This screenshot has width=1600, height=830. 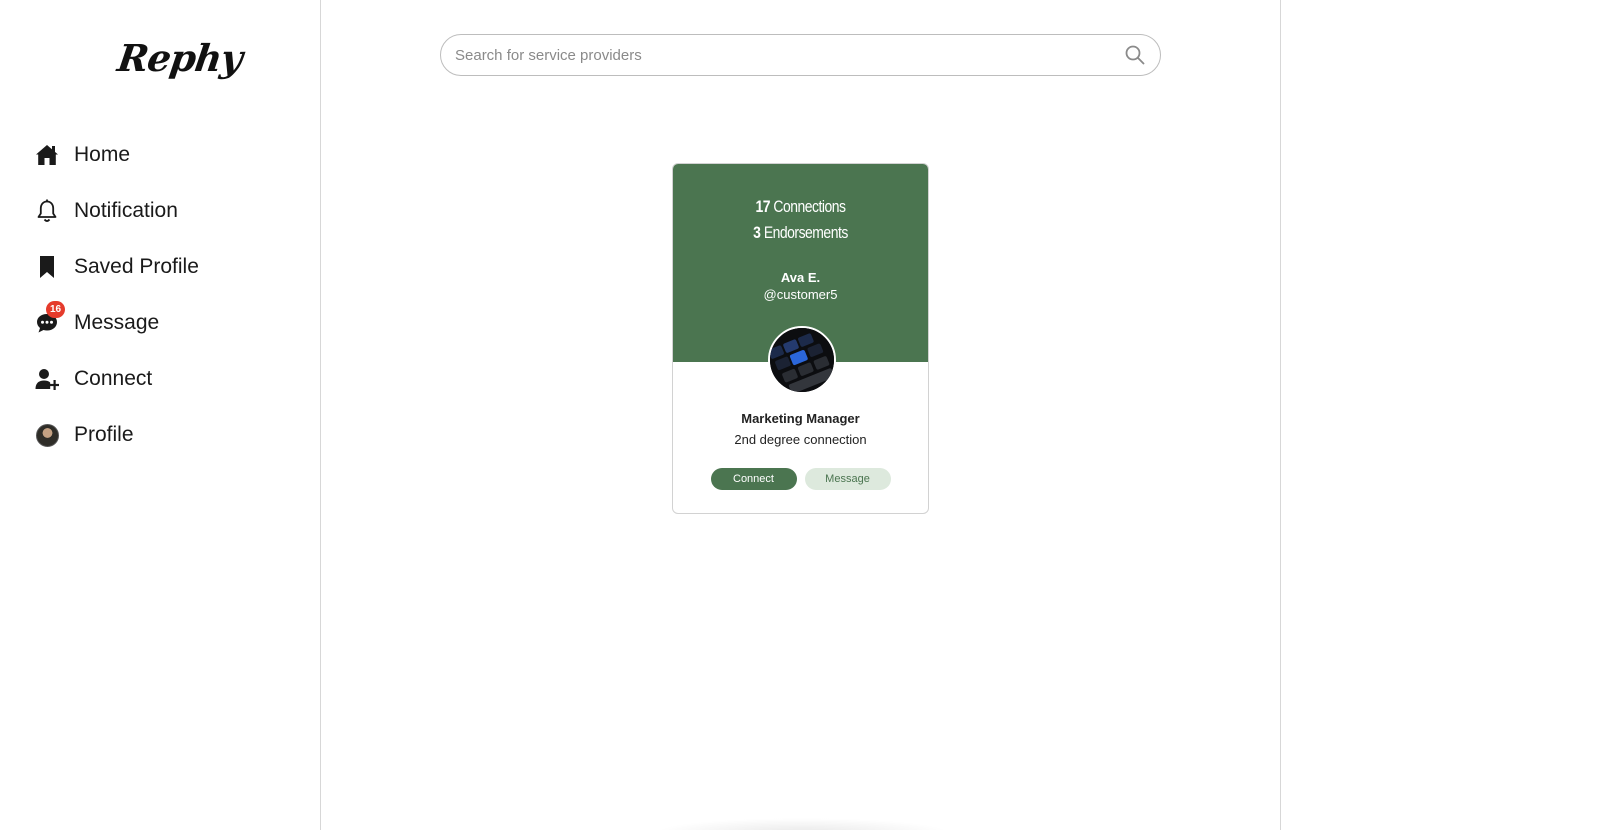 I want to click on sidebar-item-message: 16 Message, so click(x=116, y=320).